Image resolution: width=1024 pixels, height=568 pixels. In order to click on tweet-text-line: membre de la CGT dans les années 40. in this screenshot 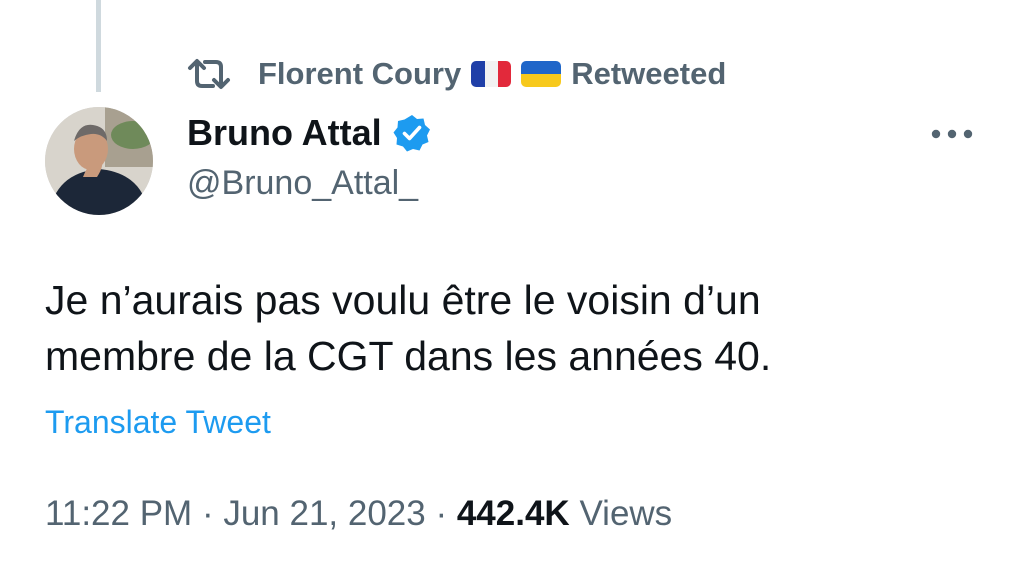, I will do `click(408, 356)`.